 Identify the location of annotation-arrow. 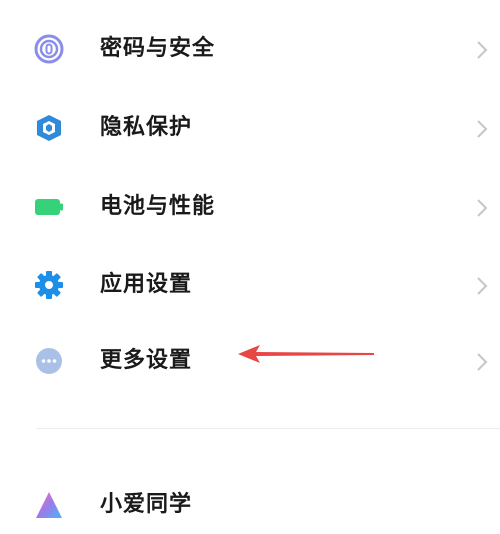
(306, 354).